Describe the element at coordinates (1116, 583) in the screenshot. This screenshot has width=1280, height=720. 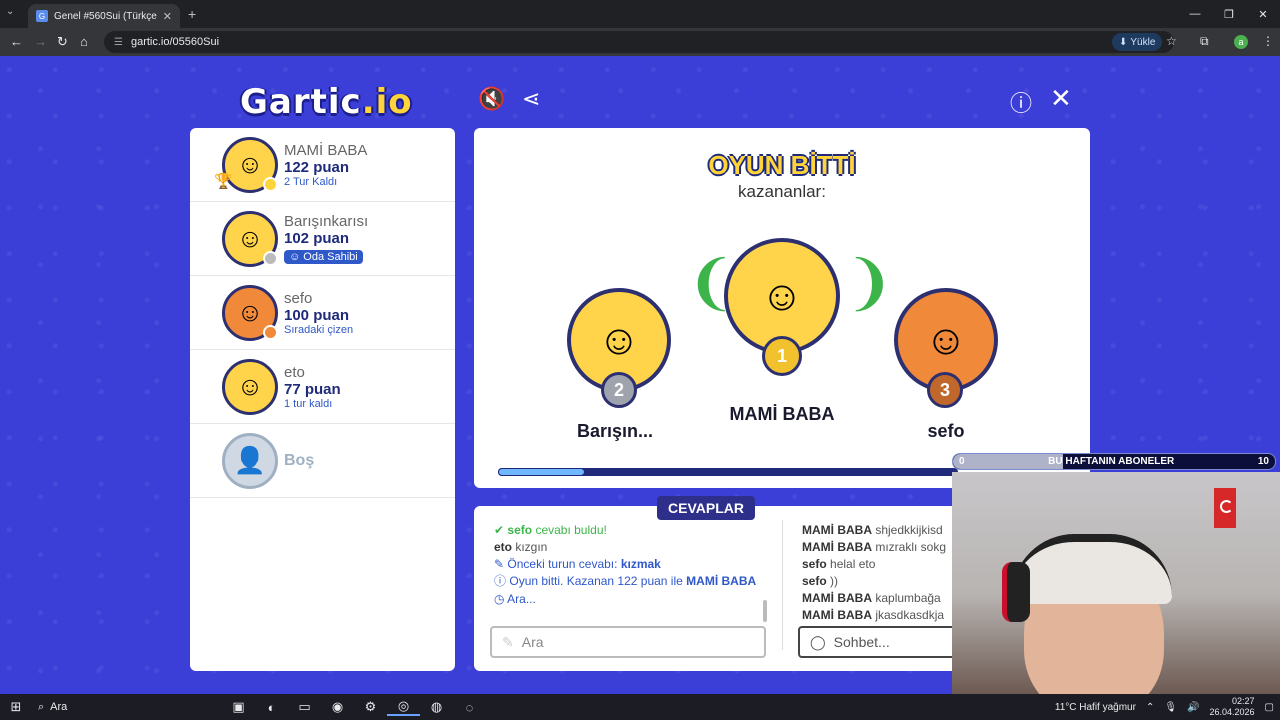
I see `webcam-overlay` at that location.